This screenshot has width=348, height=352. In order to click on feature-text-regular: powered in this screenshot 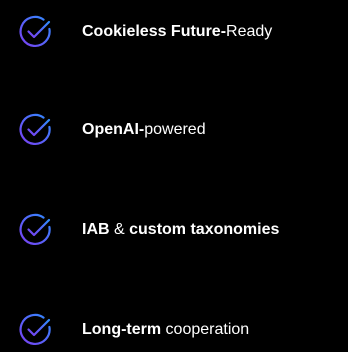, I will do `click(175, 129)`.